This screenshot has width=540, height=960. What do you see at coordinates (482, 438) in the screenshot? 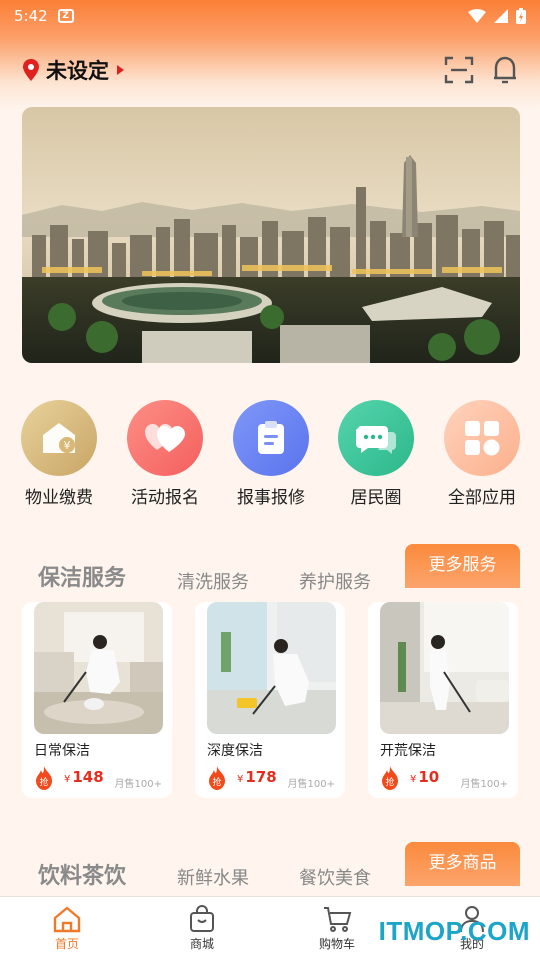
I see `grid-apps-icon` at bounding box center [482, 438].